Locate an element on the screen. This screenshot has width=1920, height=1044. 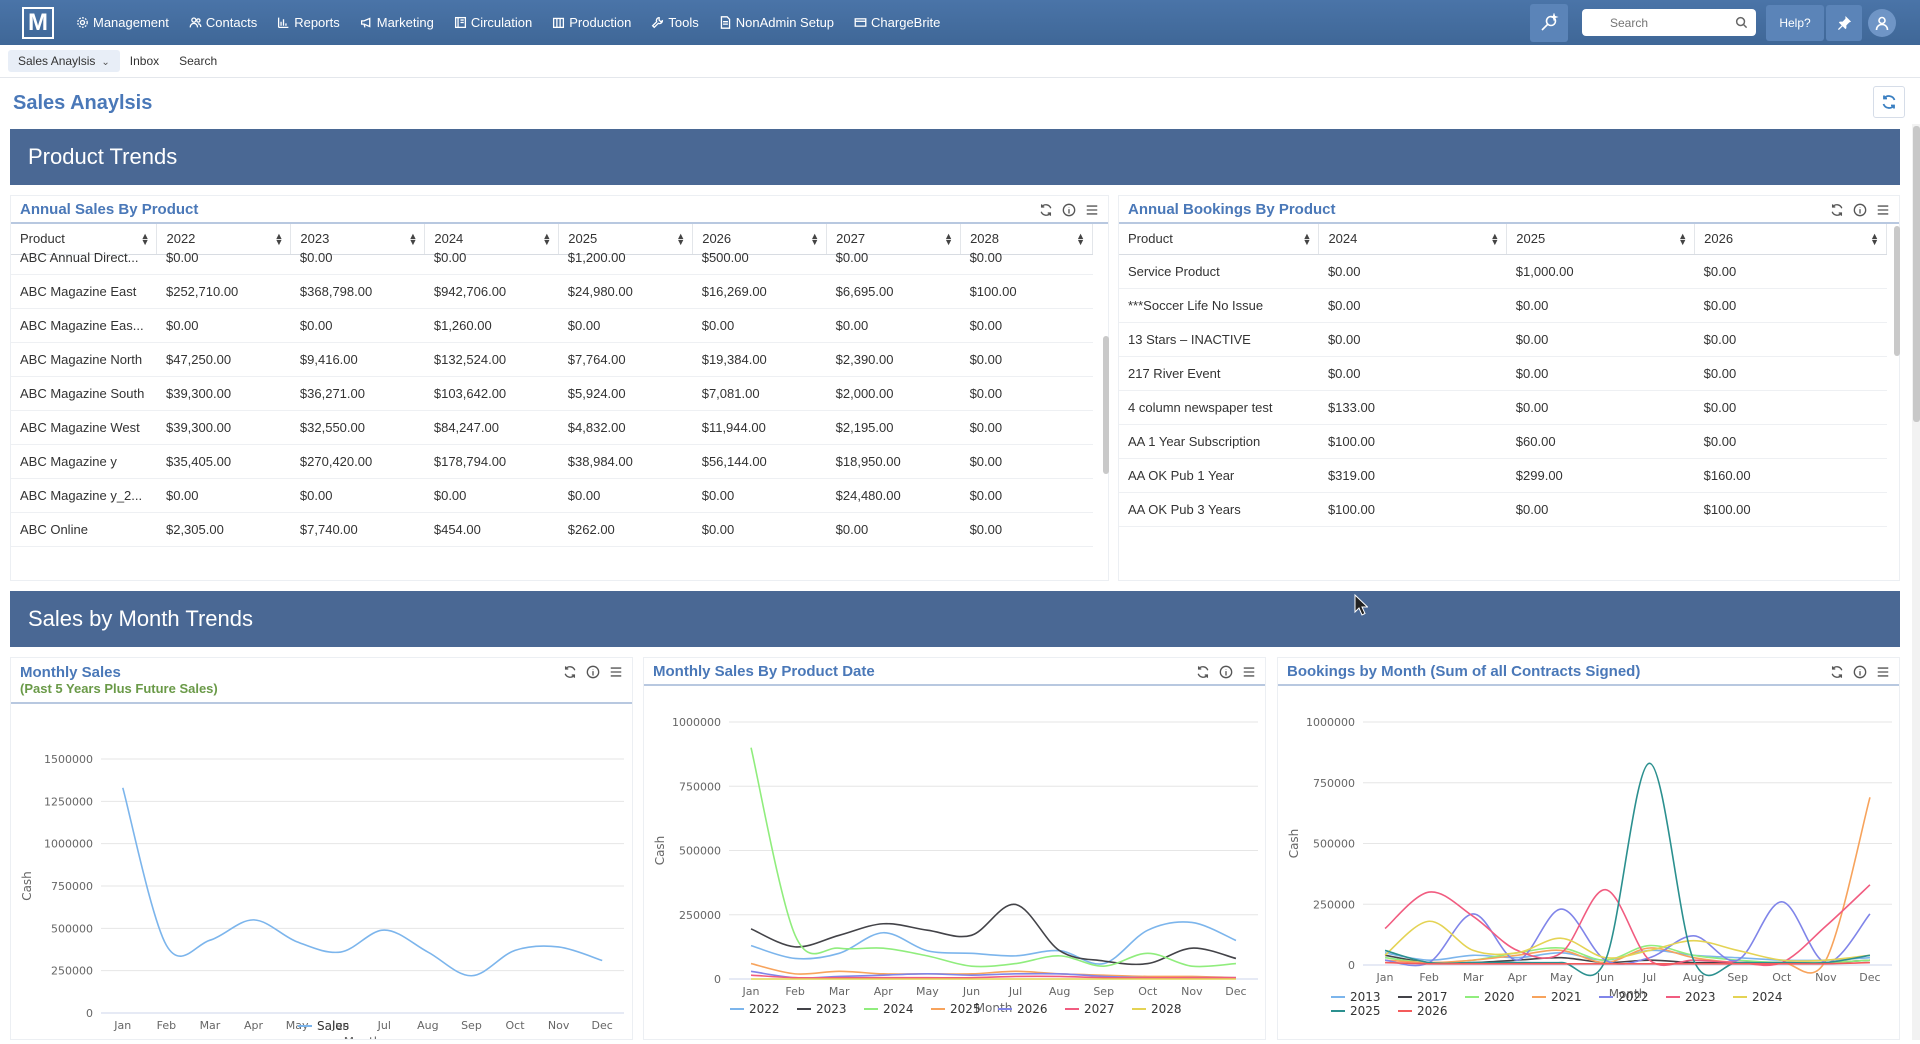
wrench-icon is located at coordinates (658, 22).